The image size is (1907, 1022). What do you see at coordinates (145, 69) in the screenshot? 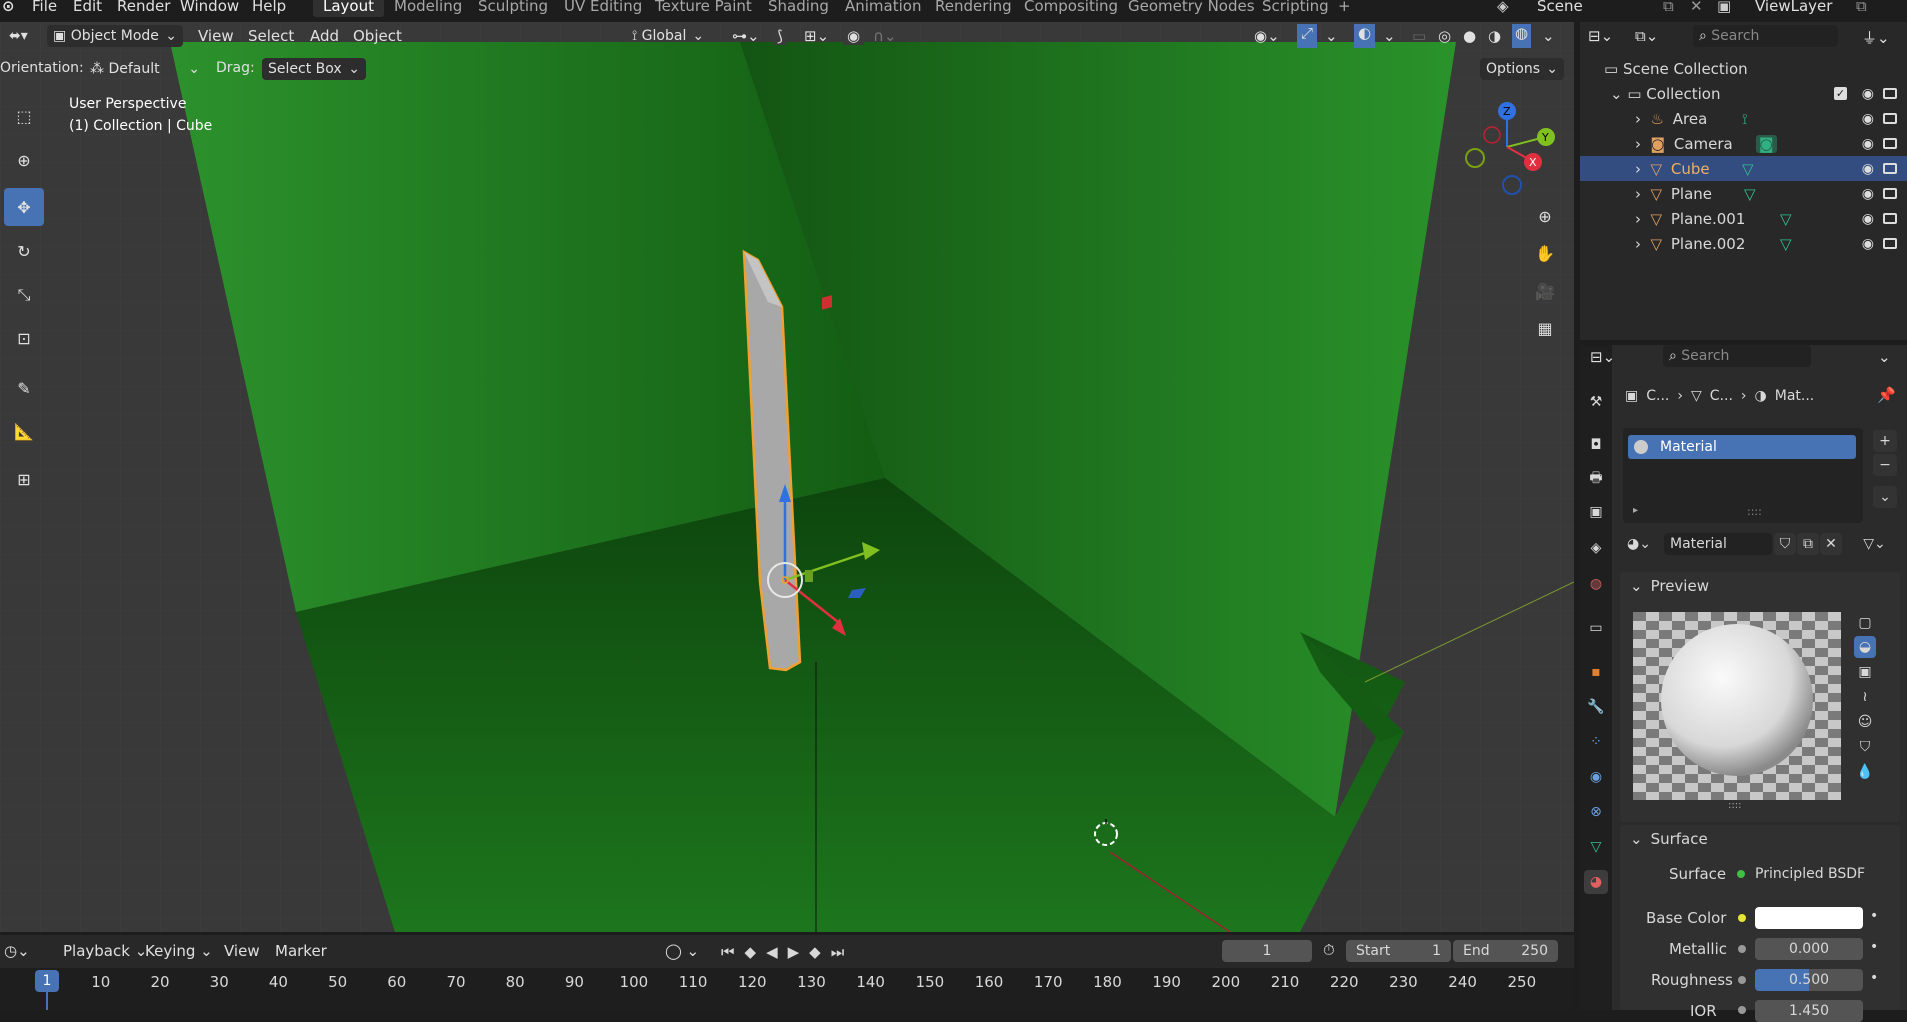
I see `orientation-dropdown: ⁂ Default ⌄` at bounding box center [145, 69].